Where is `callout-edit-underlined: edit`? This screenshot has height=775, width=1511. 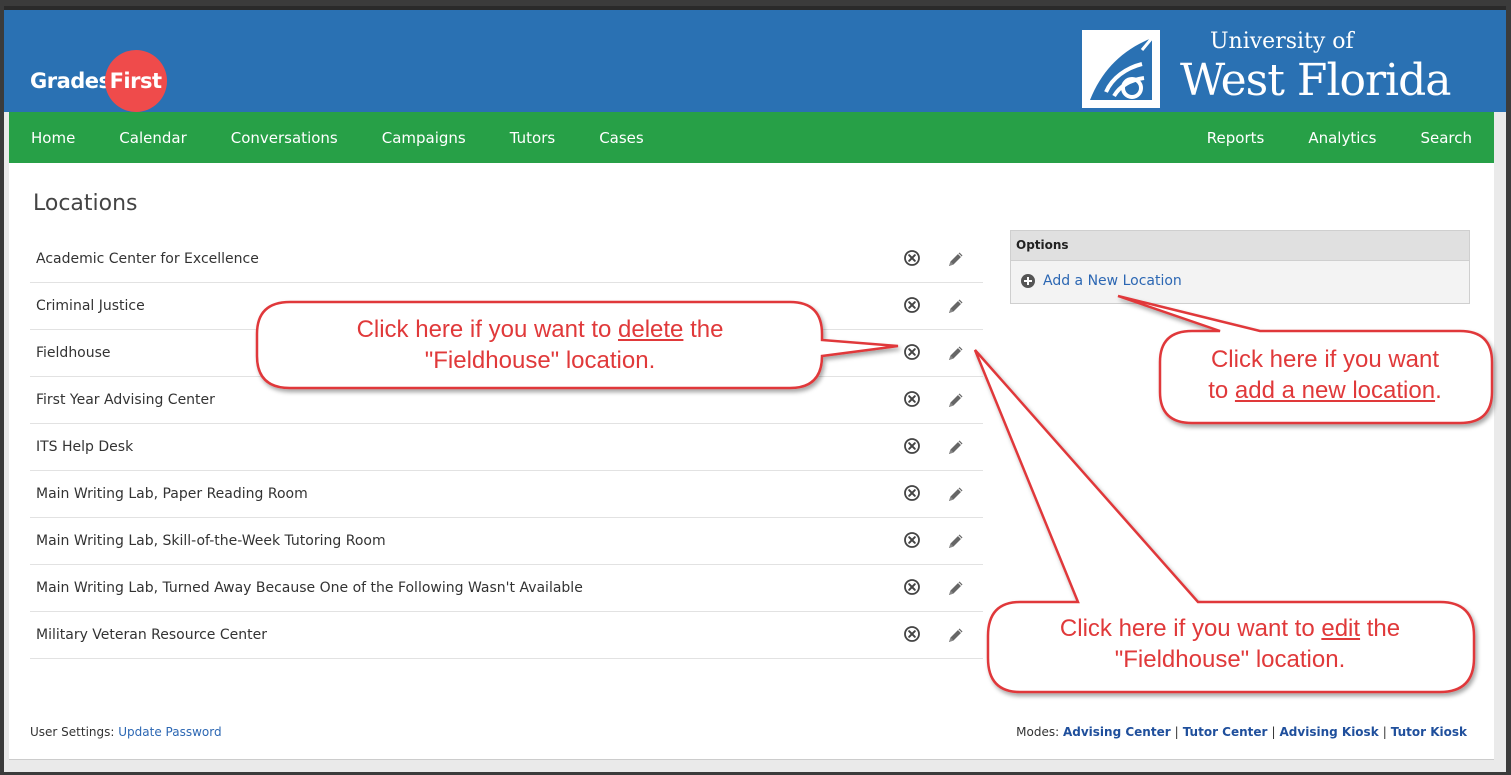
callout-edit-underlined: edit is located at coordinates (1341, 628).